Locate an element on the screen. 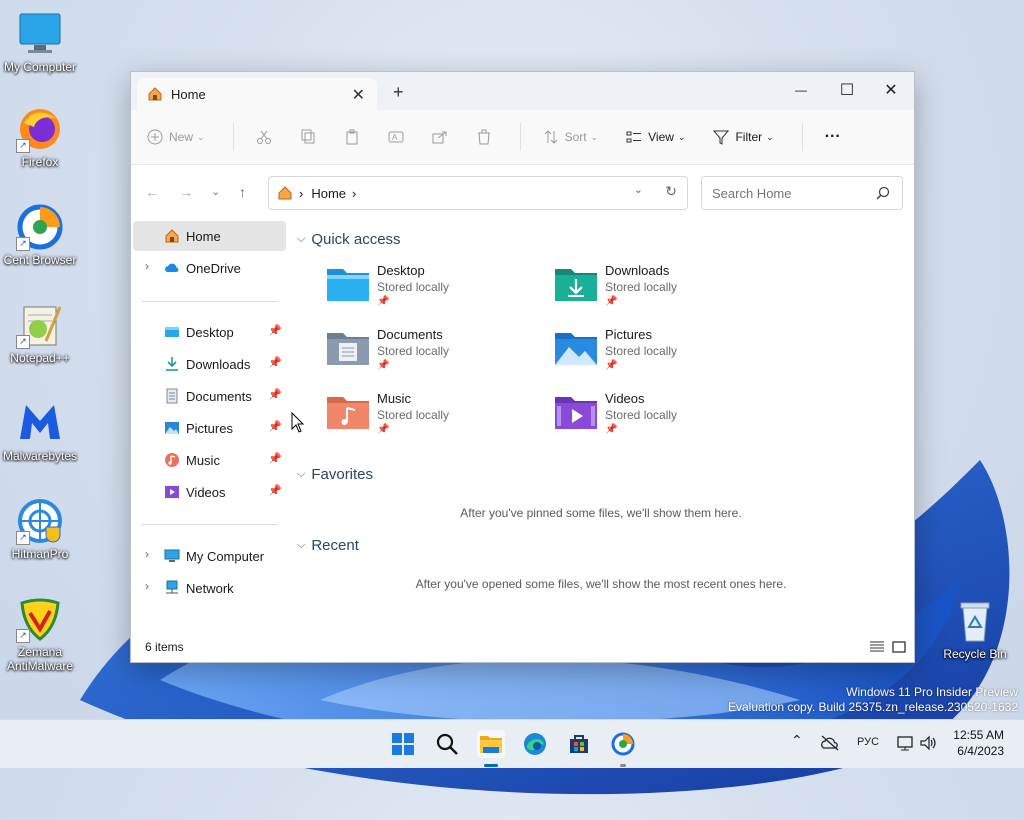  item-name: Music is located at coordinates (394, 398).